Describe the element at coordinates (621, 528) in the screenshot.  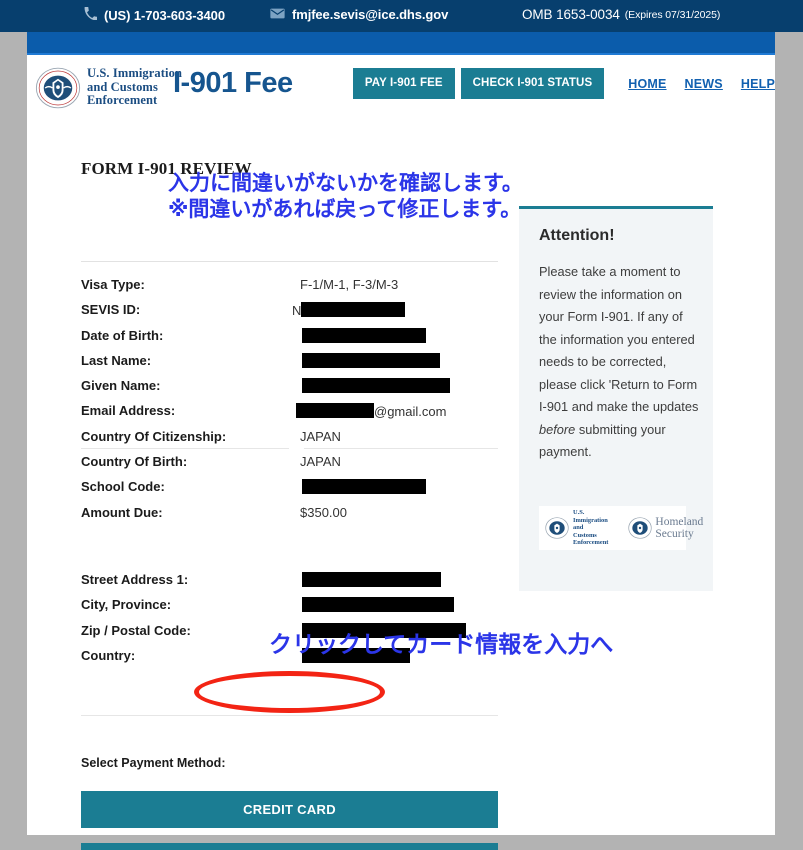
I see `agency-logo-strip: U.S. Immigration and Customs Enforcement` at that location.